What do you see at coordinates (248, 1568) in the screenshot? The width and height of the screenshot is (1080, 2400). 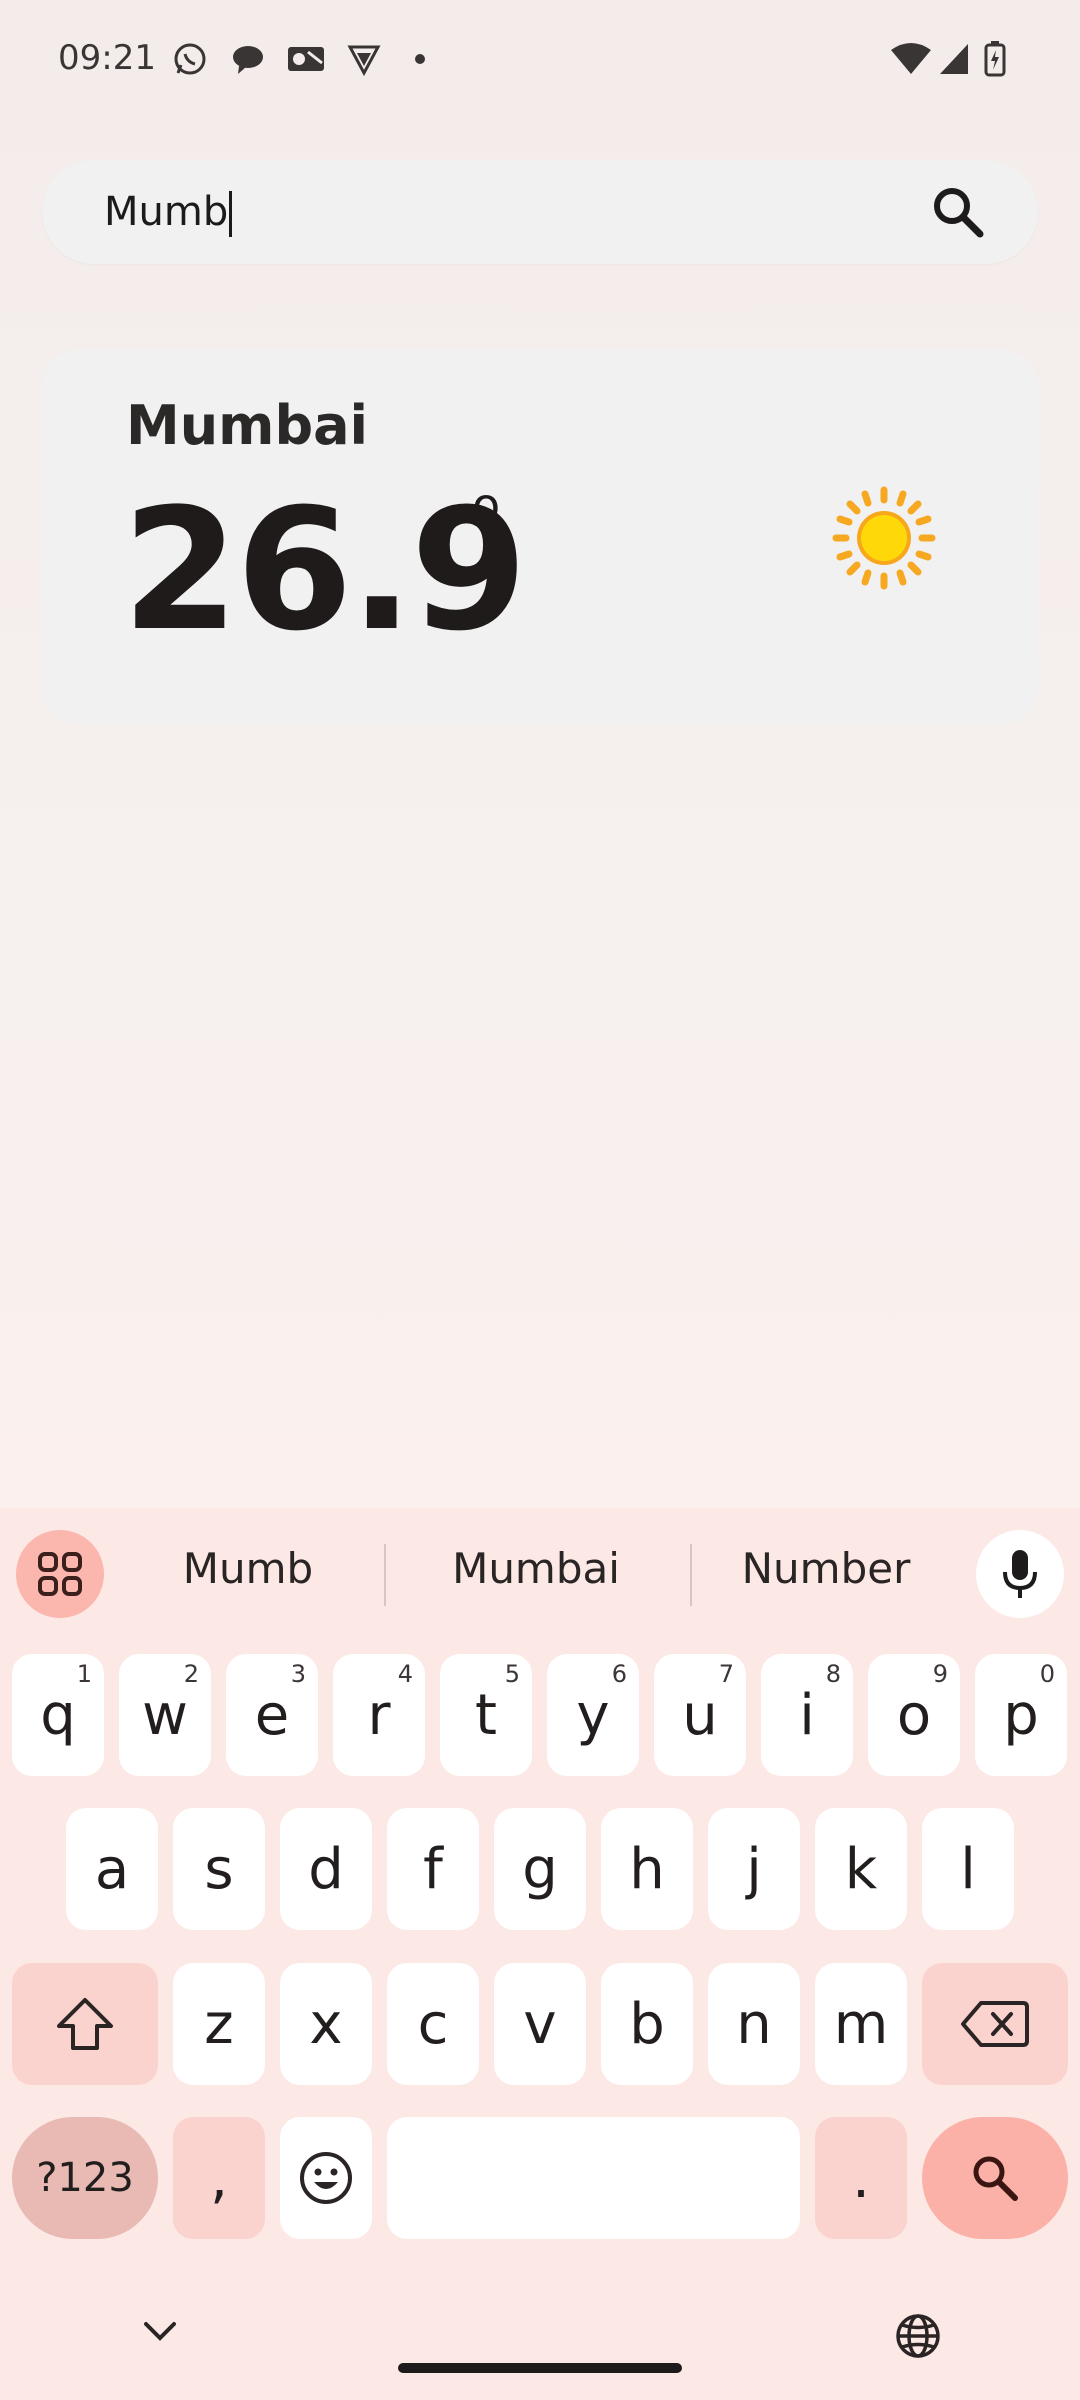 I see `suggestion-1: Mumb` at bounding box center [248, 1568].